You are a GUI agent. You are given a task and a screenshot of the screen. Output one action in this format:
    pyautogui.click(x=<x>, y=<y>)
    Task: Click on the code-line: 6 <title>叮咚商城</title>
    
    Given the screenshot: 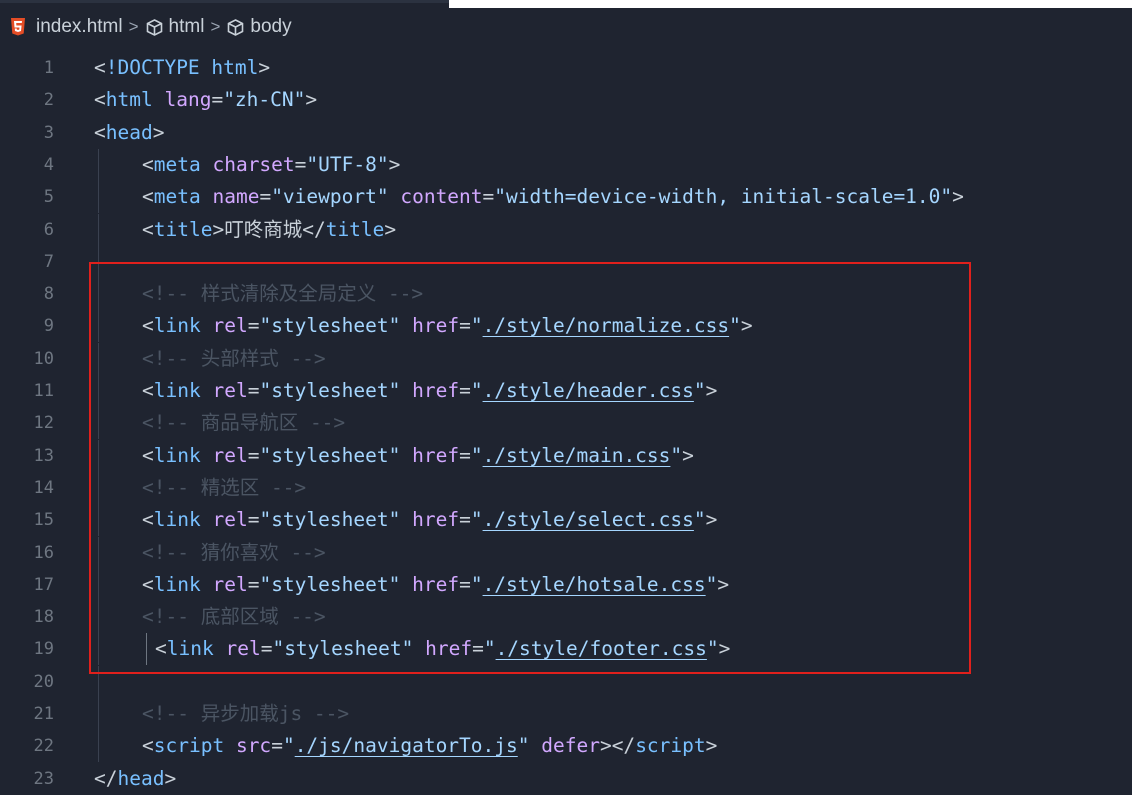 What is the action you would take?
    pyautogui.click(x=566, y=229)
    